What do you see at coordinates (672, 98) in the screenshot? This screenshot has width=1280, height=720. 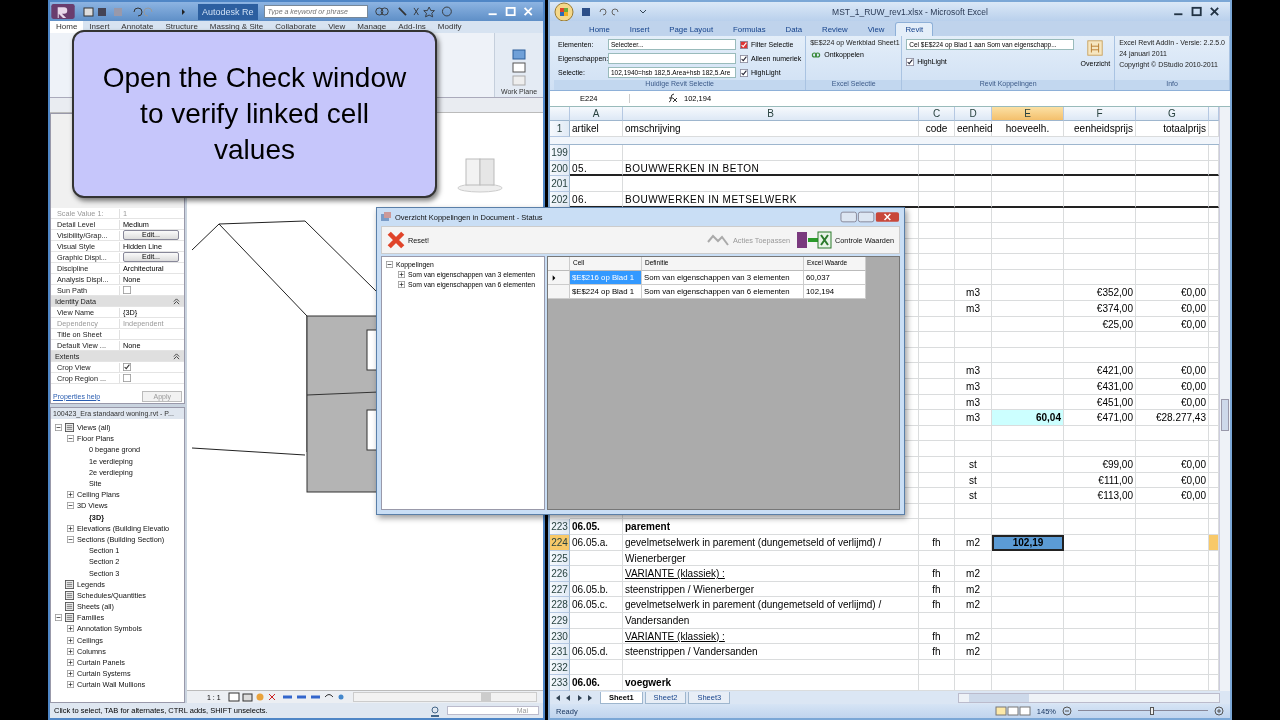 I see `function-icon` at bounding box center [672, 98].